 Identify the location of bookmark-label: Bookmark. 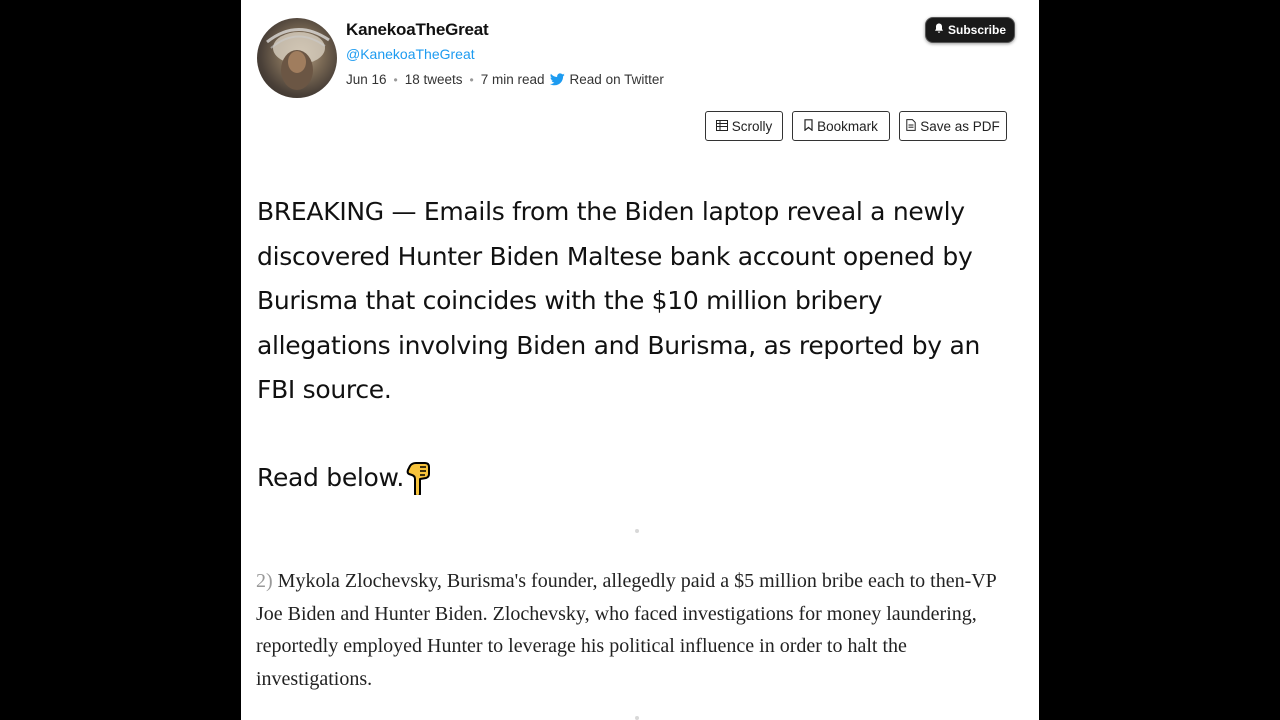
(847, 126).